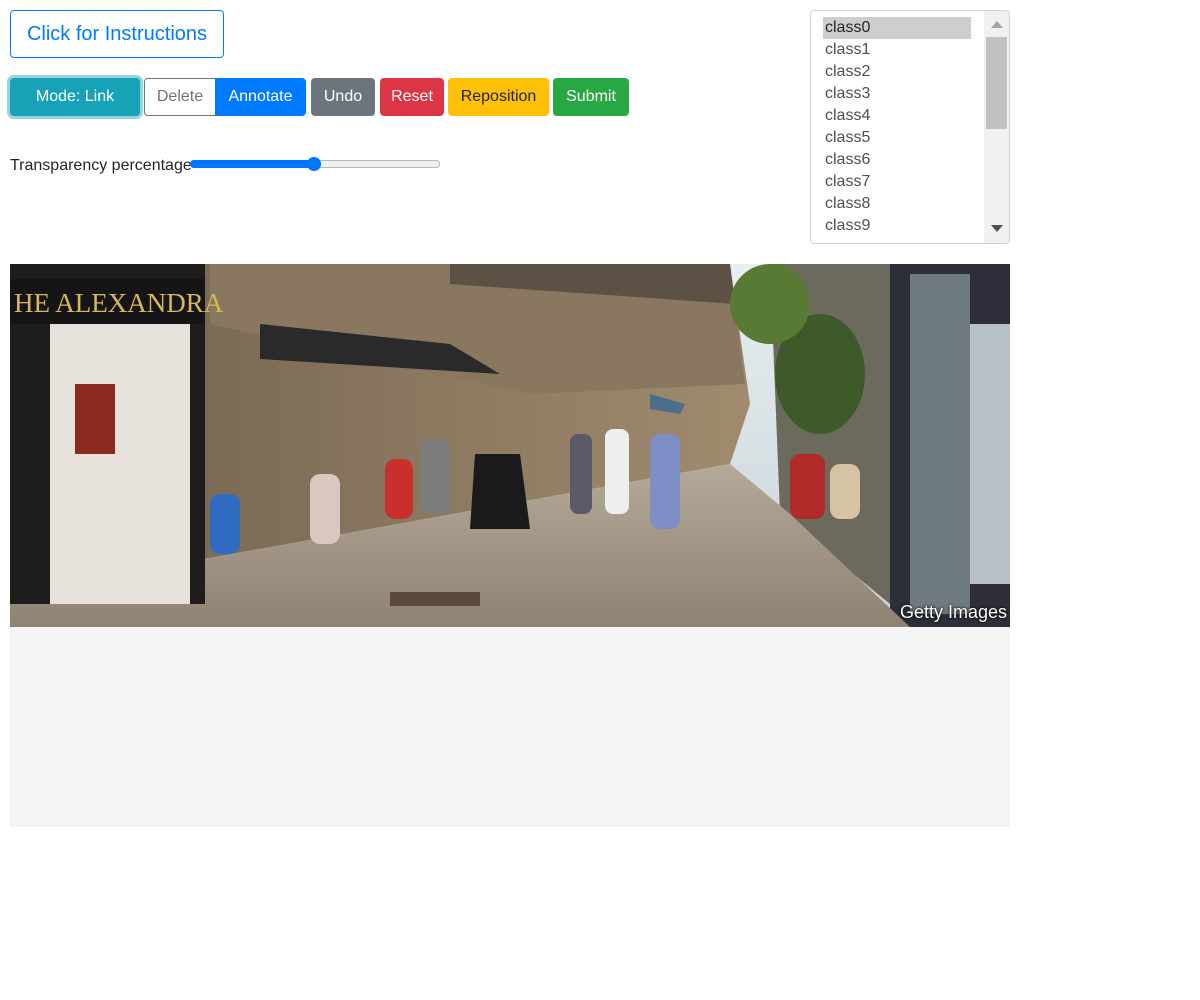 This screenshot has width=1200, height=1000. I want to click on transparency-slider, so click(315, 164).